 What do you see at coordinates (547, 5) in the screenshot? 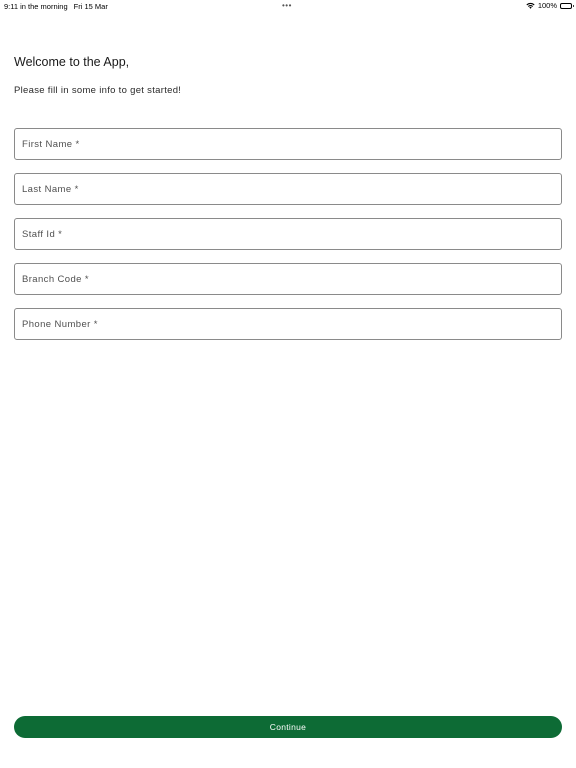
I see `battery-percent: 100%` at bounding box center [547, 5].